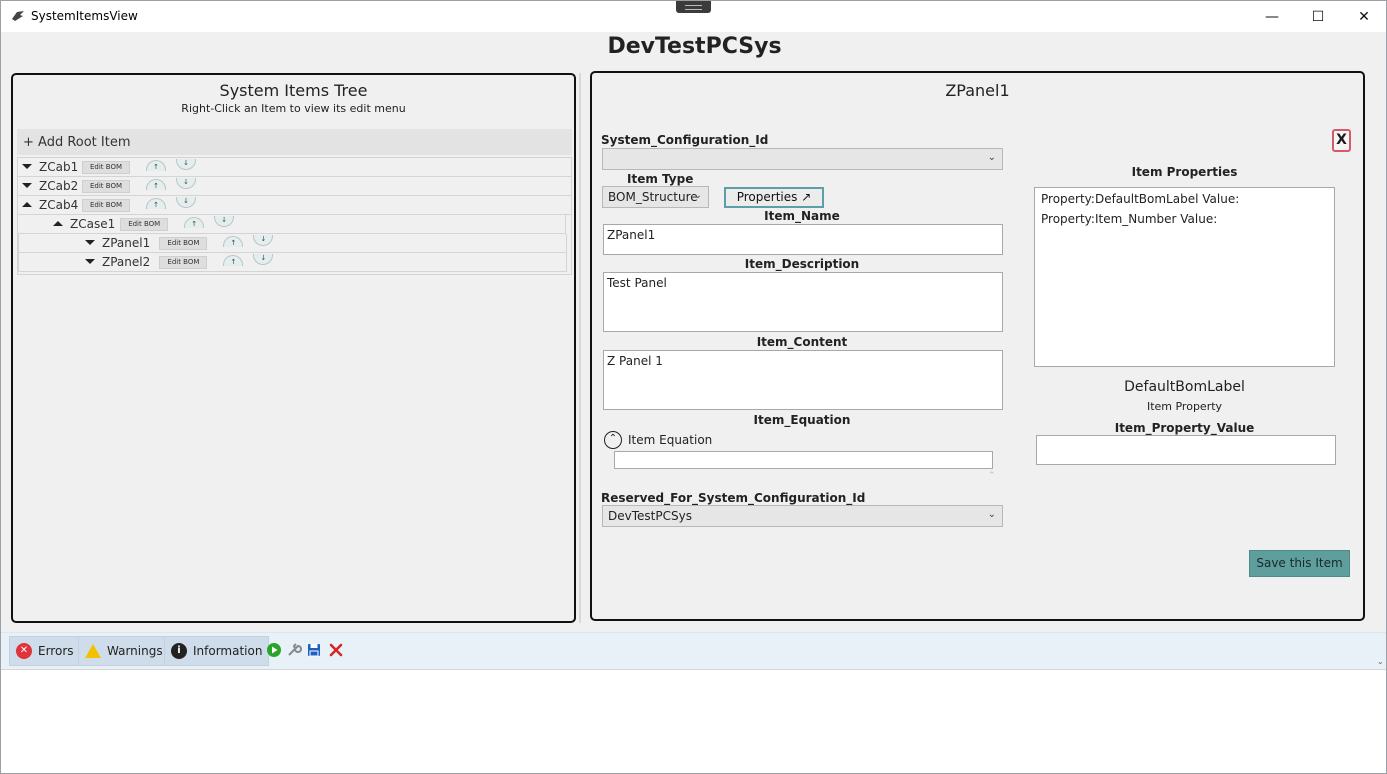 This screenshot has width=1387, height=774. I want to click on item-type-select: BOM_Structure ⌄, so click(655, 197).